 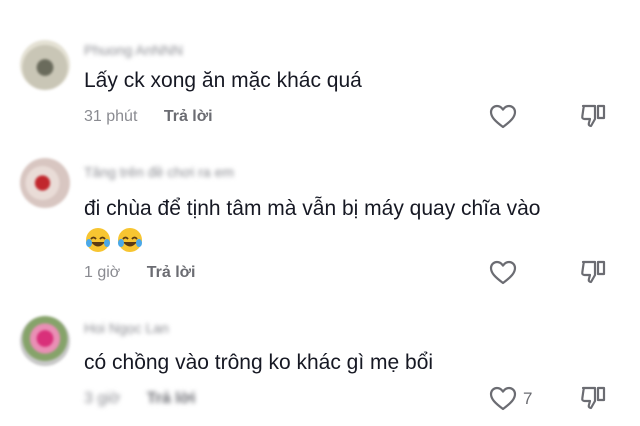 What do you see at coordinates (148, 117) in the screenshot?
I see `comment-meta: 31 phút Trả lời` at bounding box center [148, 117].